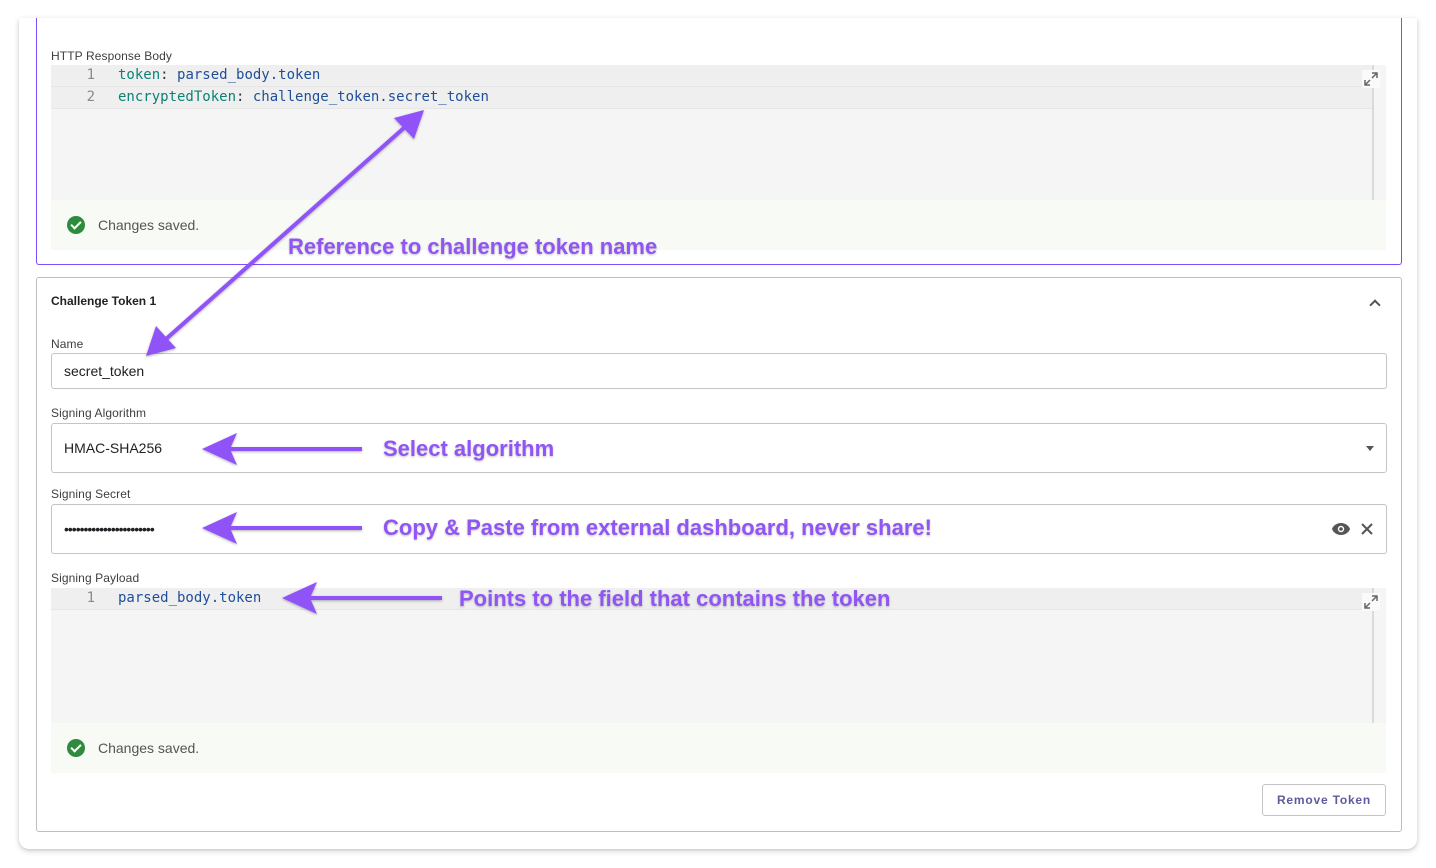  Describe the element at coordinates (473, 246) in the screenshot. I see `annotation-reference: Reference to challenge token name` at that location.